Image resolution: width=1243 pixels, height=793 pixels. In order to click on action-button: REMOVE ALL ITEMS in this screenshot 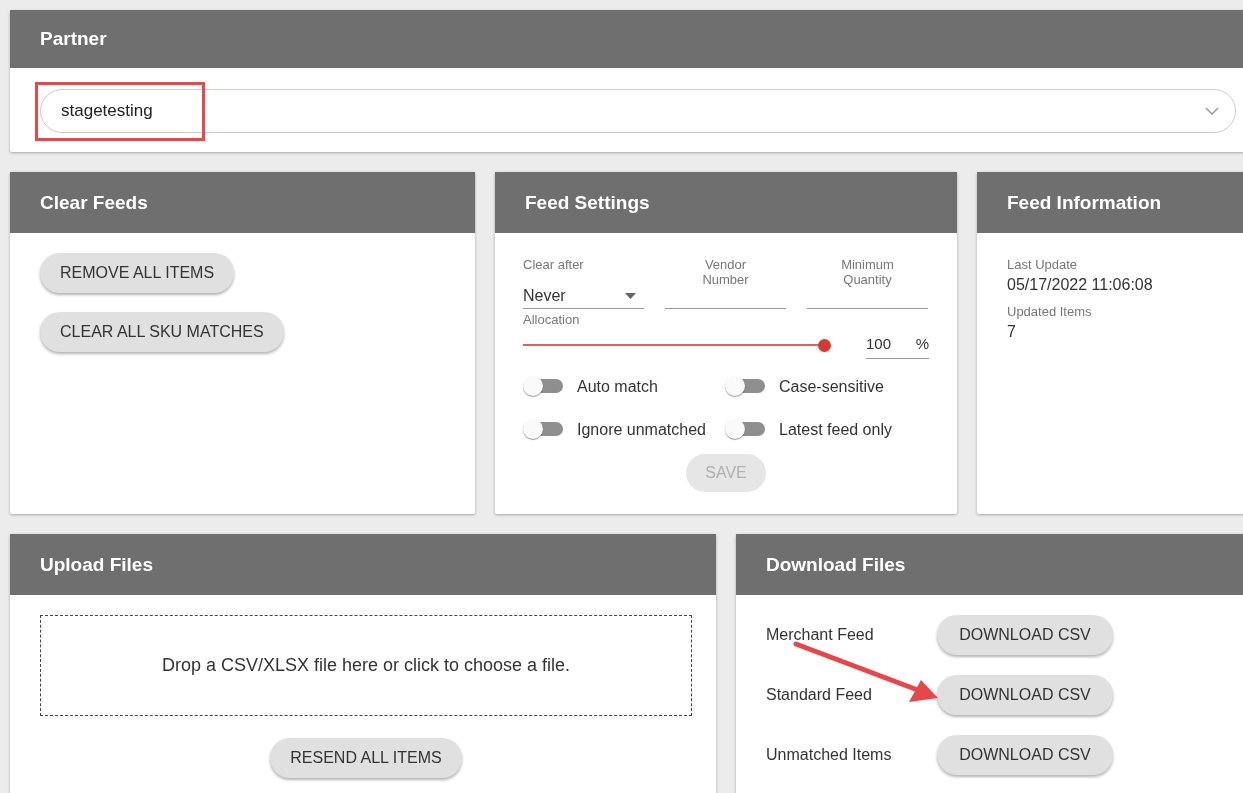, I will do `click(137, 273)`.